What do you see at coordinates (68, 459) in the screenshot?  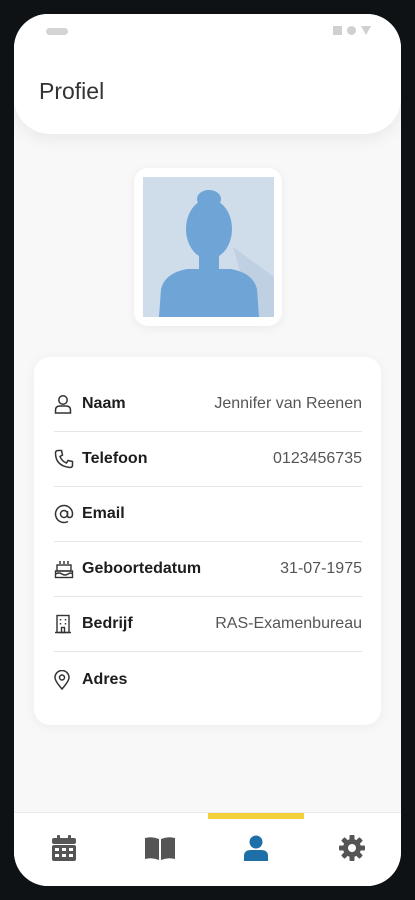 I see `phone-icon` at bounding box center [68, 459].